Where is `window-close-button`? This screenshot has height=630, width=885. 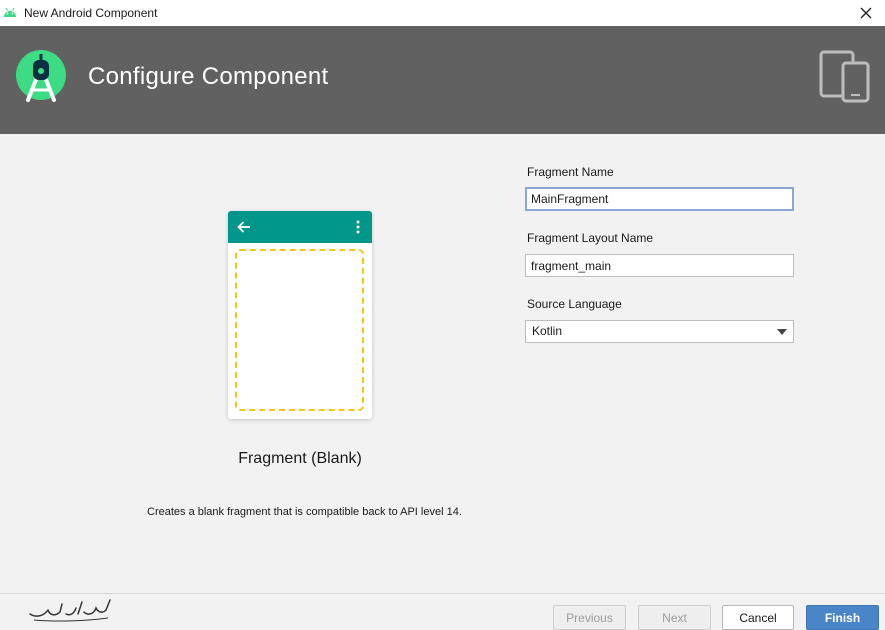 window-close-button is located at coordinates (866, 13).